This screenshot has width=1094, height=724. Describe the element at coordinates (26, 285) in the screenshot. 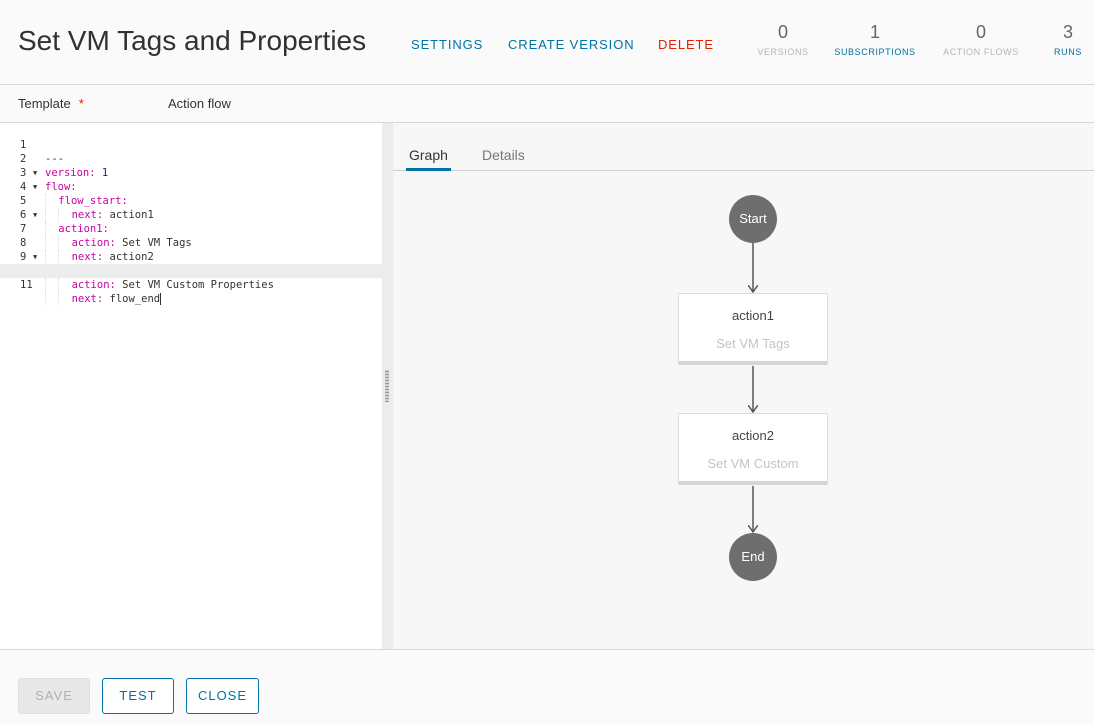

I see `line-number: 11` at that location.